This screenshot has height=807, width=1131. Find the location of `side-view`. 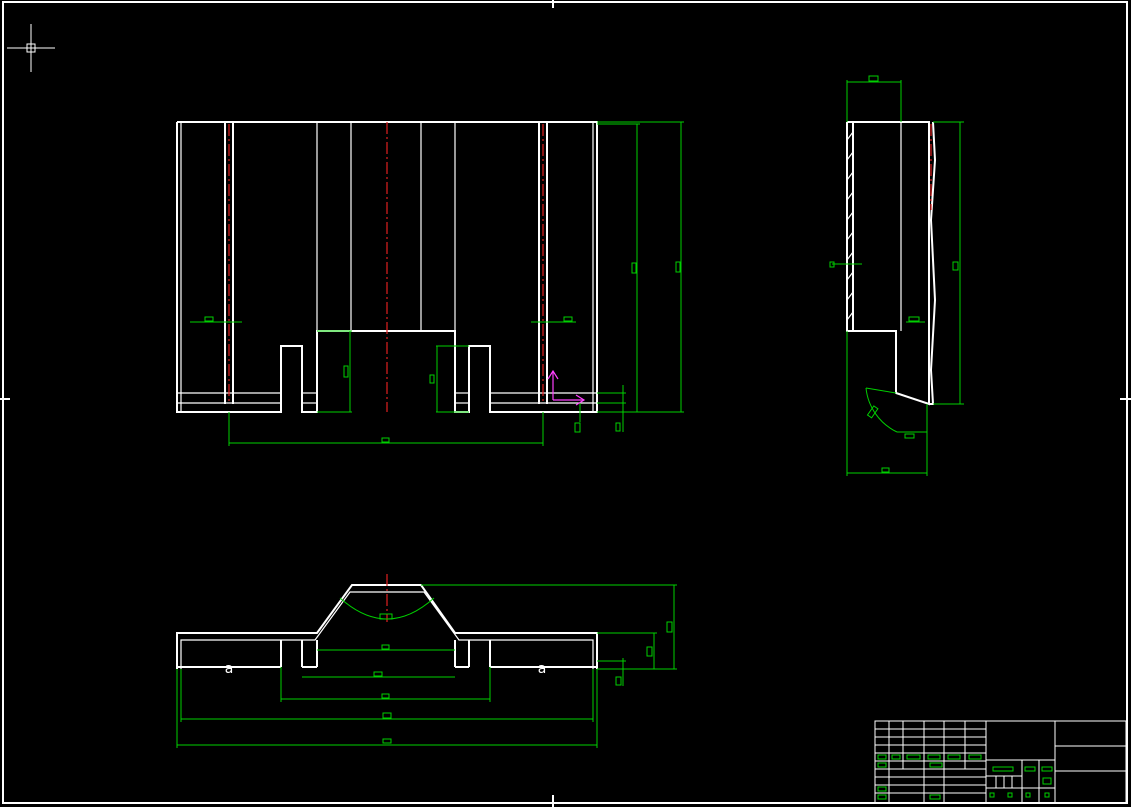

side-view is located at coordinates (896, 275).